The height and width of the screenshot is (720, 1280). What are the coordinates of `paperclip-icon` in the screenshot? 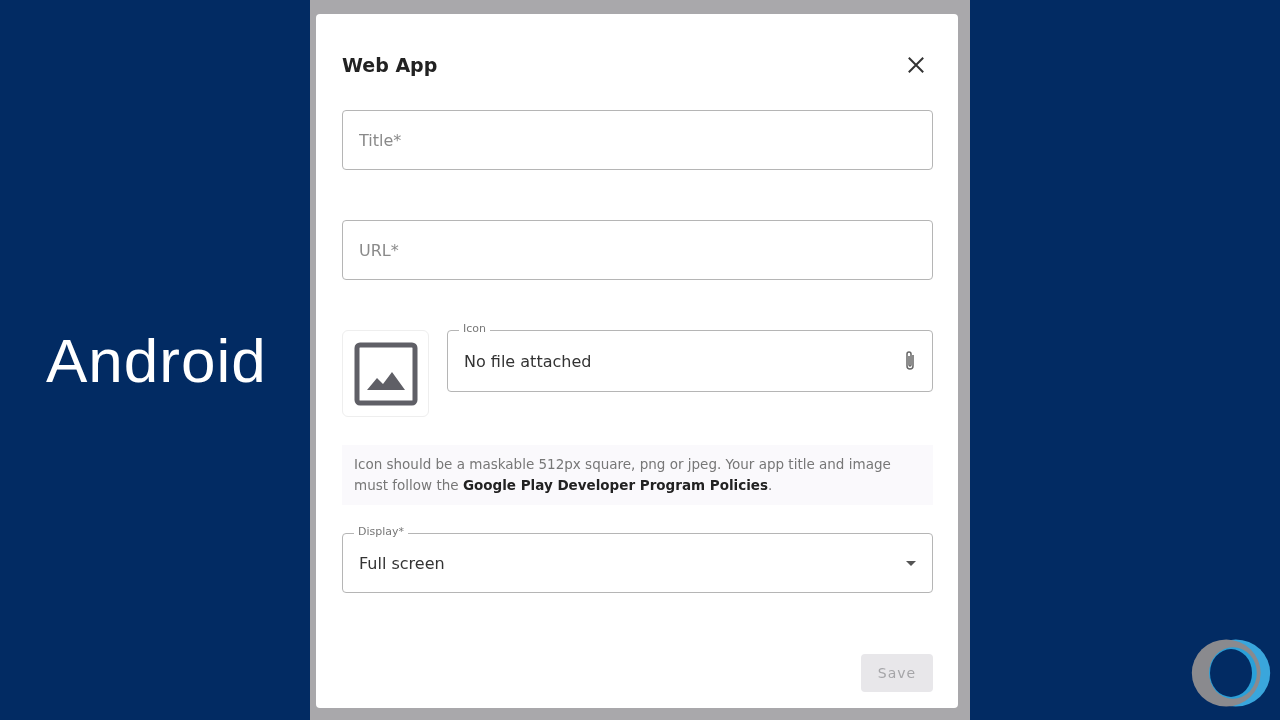 It's located at (910, 361).